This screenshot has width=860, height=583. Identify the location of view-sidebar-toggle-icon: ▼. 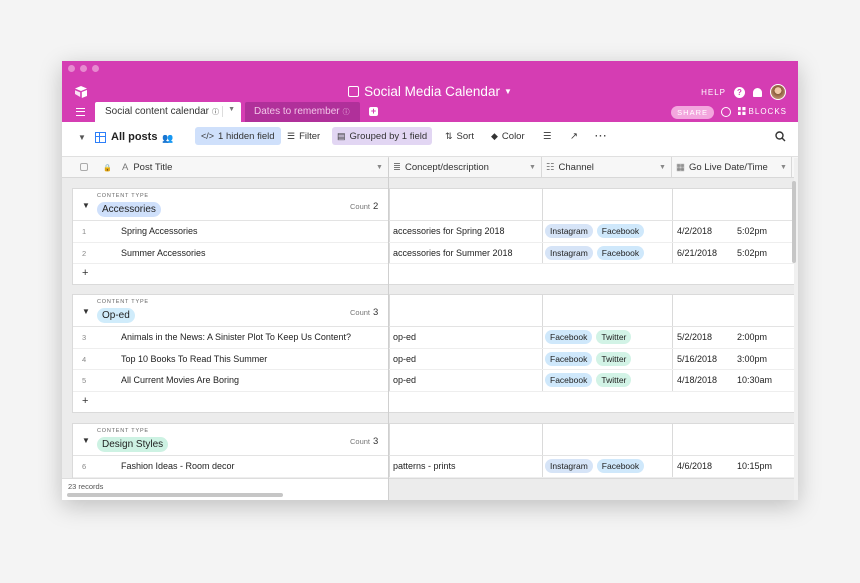
(82, 137).